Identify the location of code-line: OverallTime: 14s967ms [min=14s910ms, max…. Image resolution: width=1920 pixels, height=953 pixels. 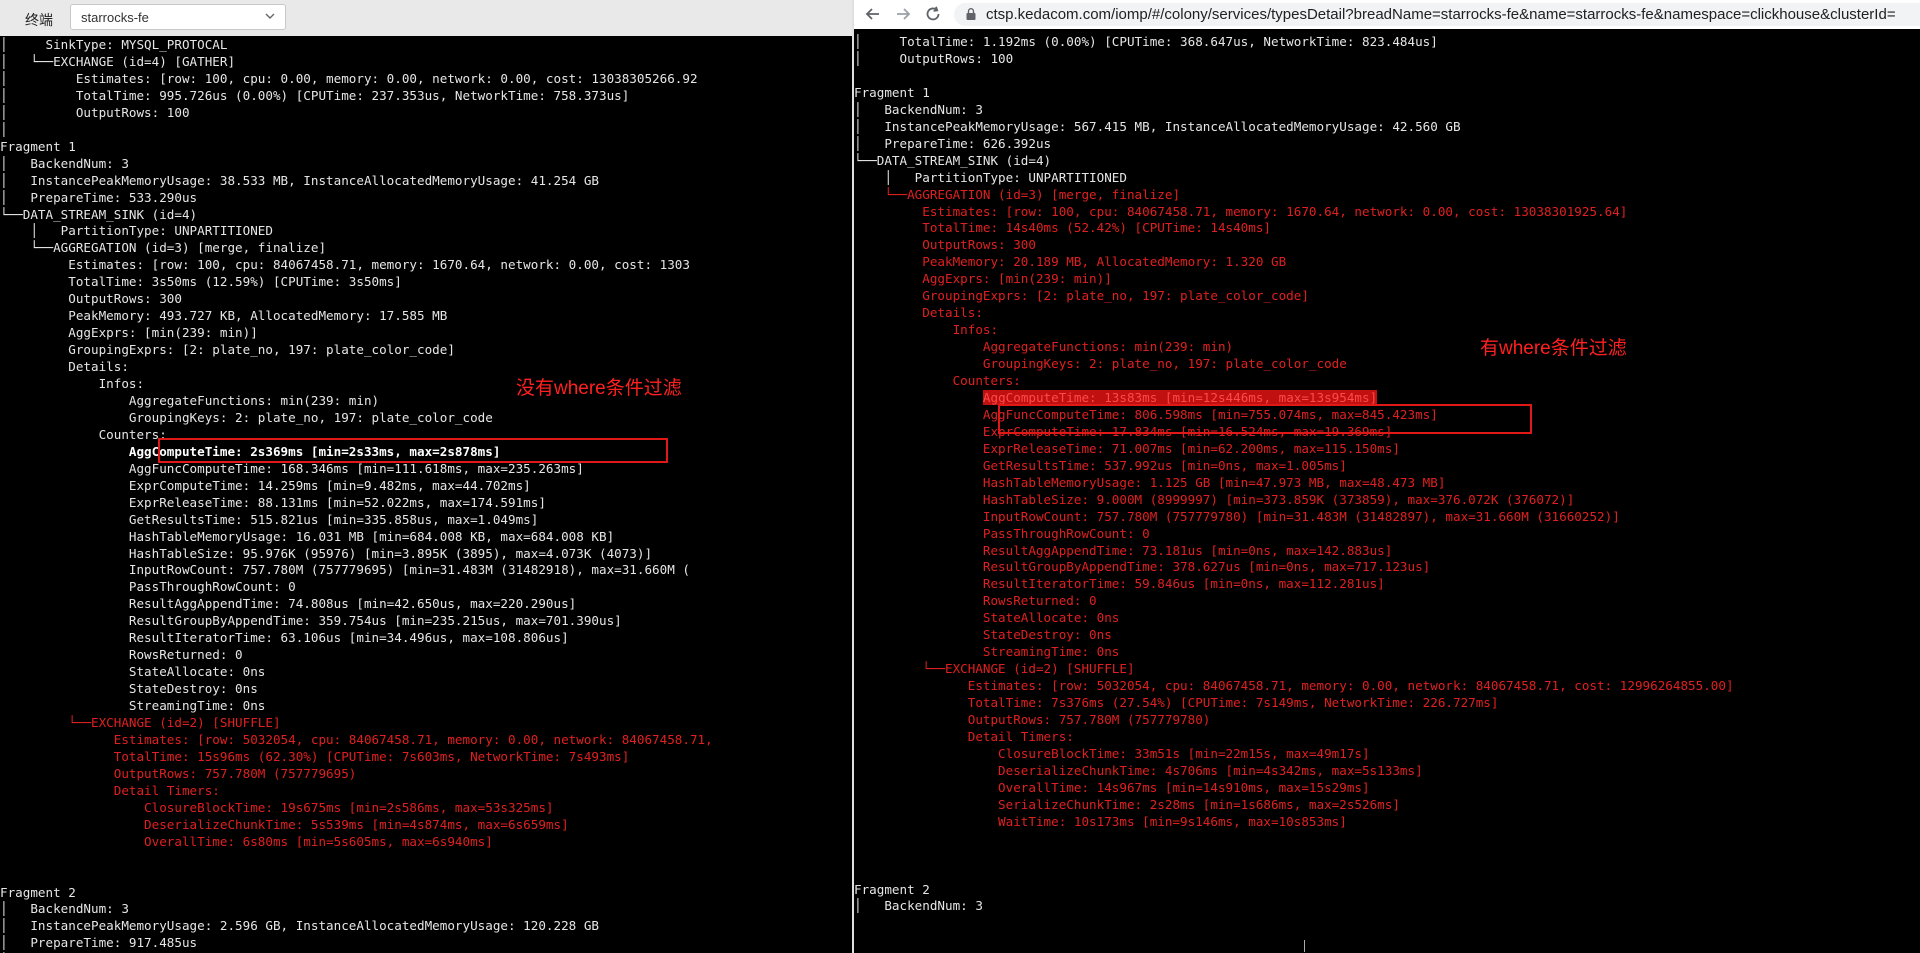
(1112, 787).